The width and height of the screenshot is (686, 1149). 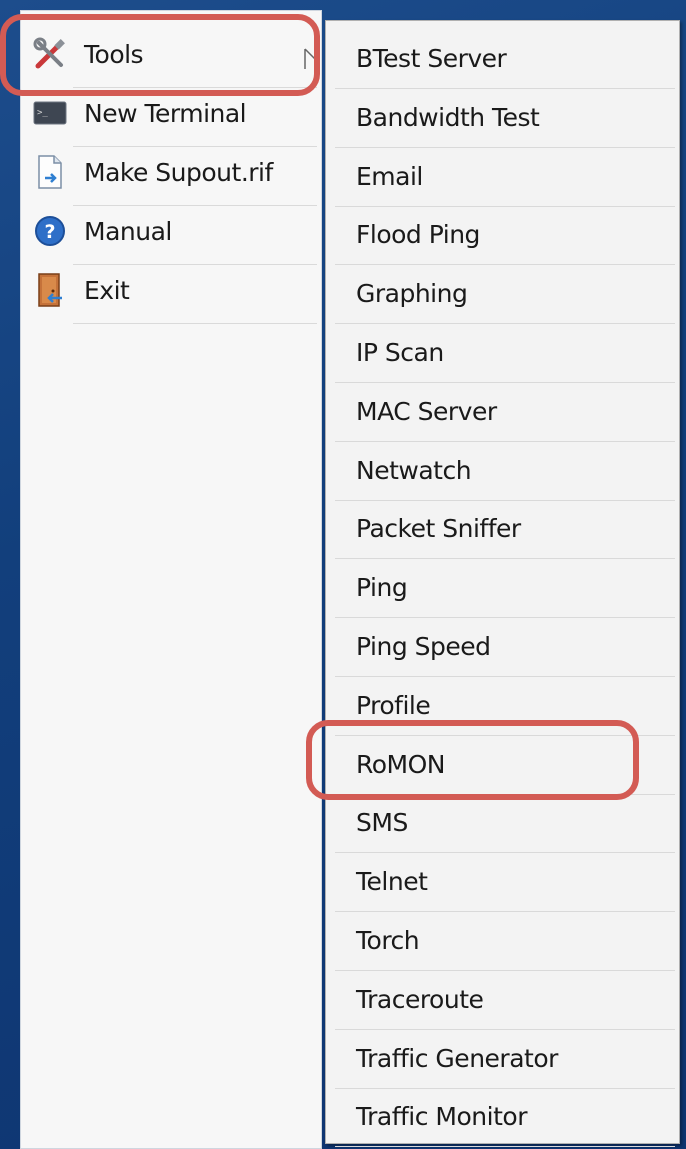 I want to click on submenu-item-label: MAC Server, so click(x=426, y=411).